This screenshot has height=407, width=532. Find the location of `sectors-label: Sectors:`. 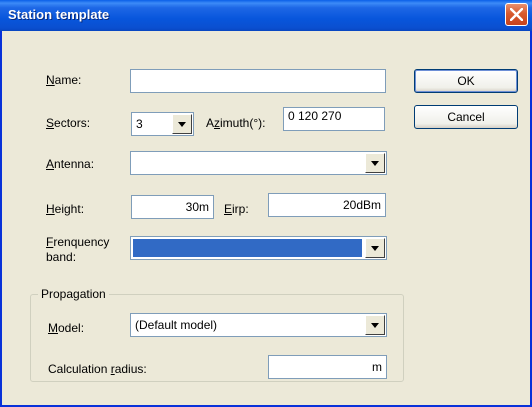

sectors-label: Sectors: is located at coordinates (68, 123).